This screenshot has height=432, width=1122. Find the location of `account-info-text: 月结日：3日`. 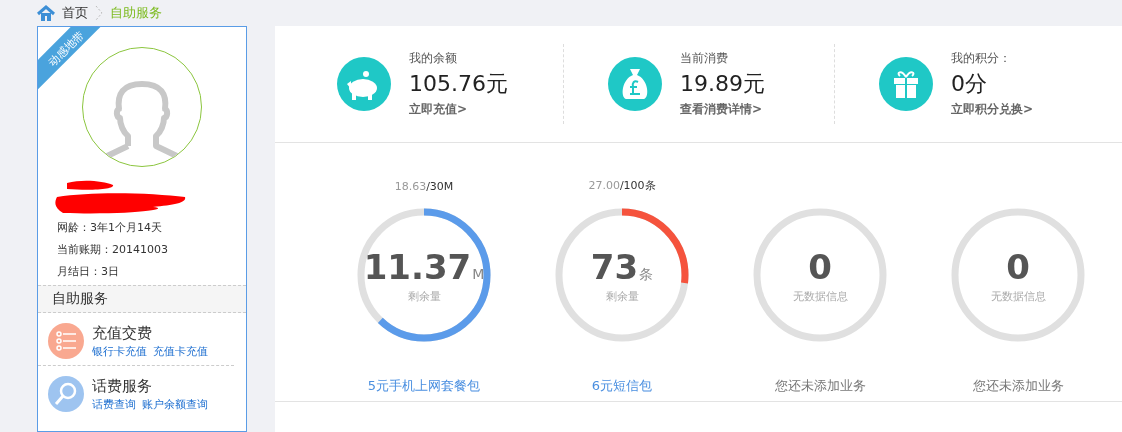

account-info-text: 月结日：3日 is located at coordinates (88, 272).